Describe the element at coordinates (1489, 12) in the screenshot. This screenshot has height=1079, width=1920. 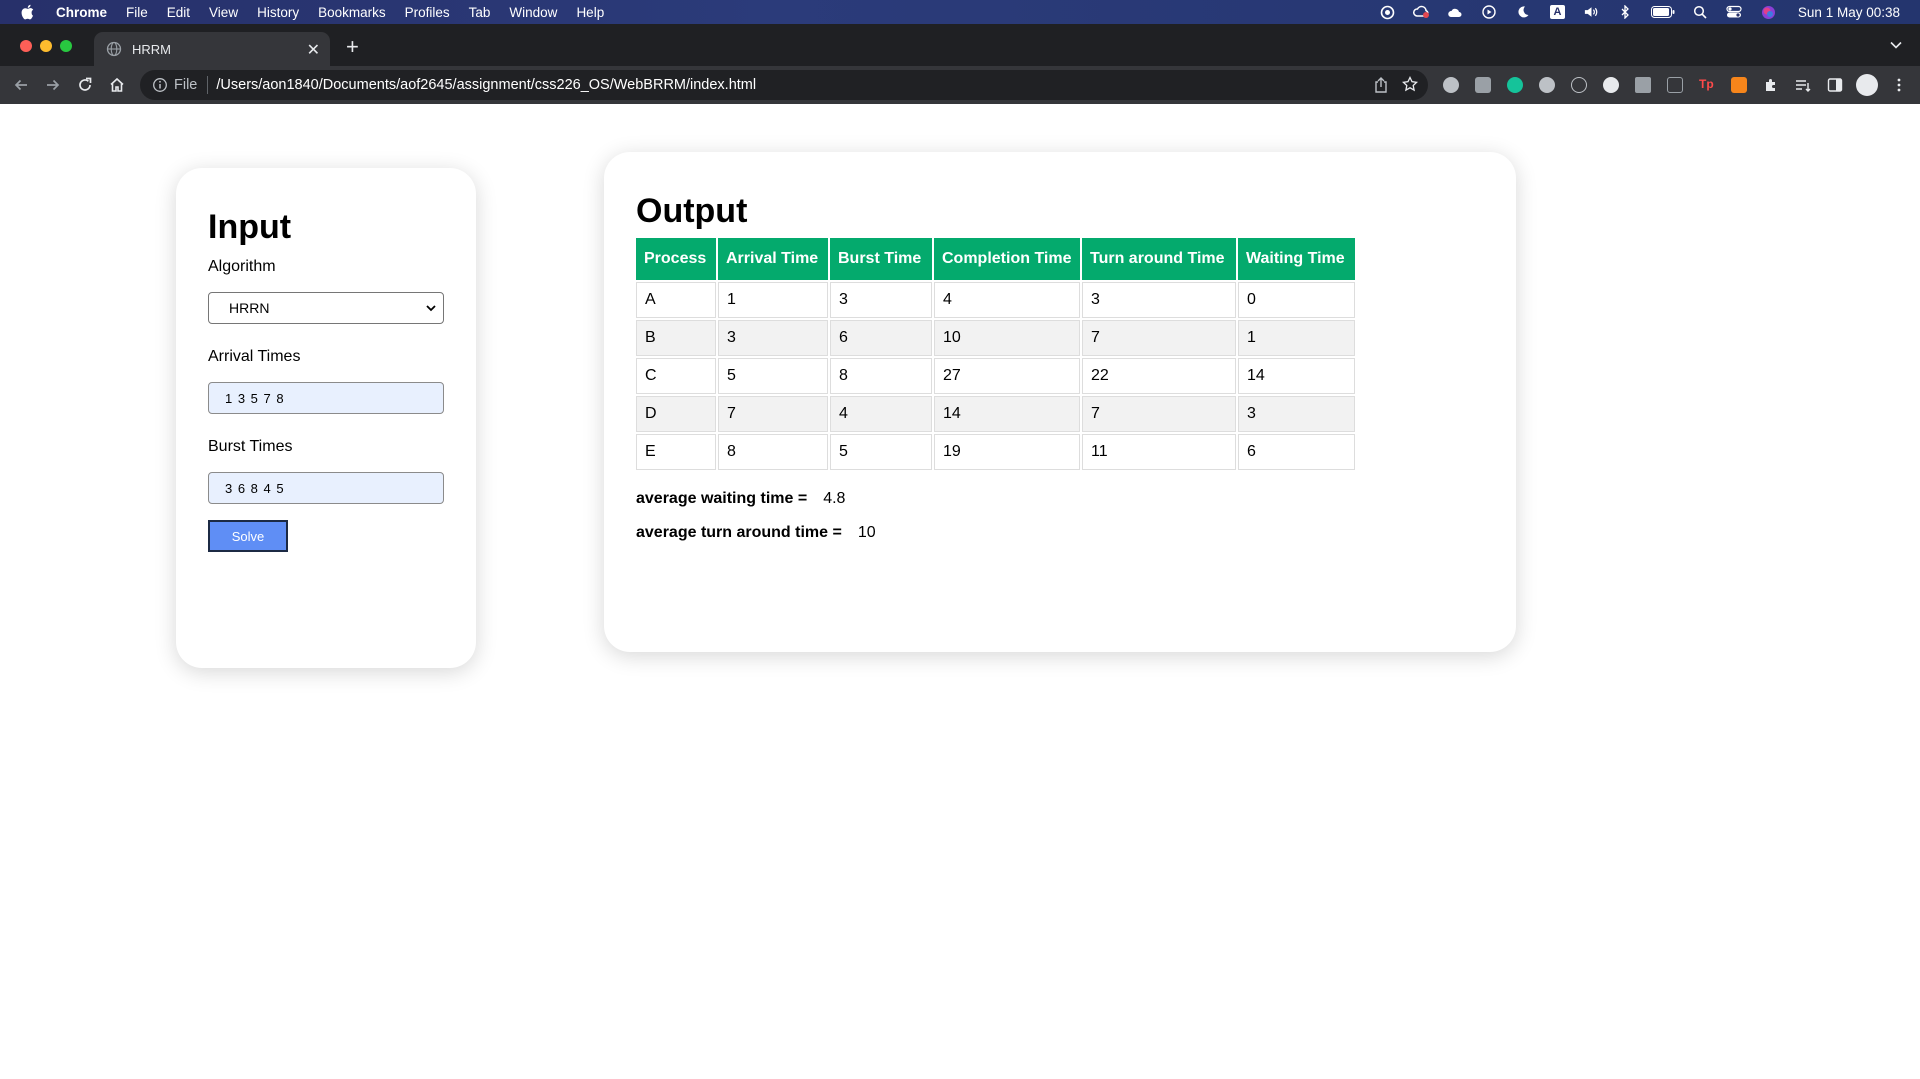
I see `play-icon` at that location.